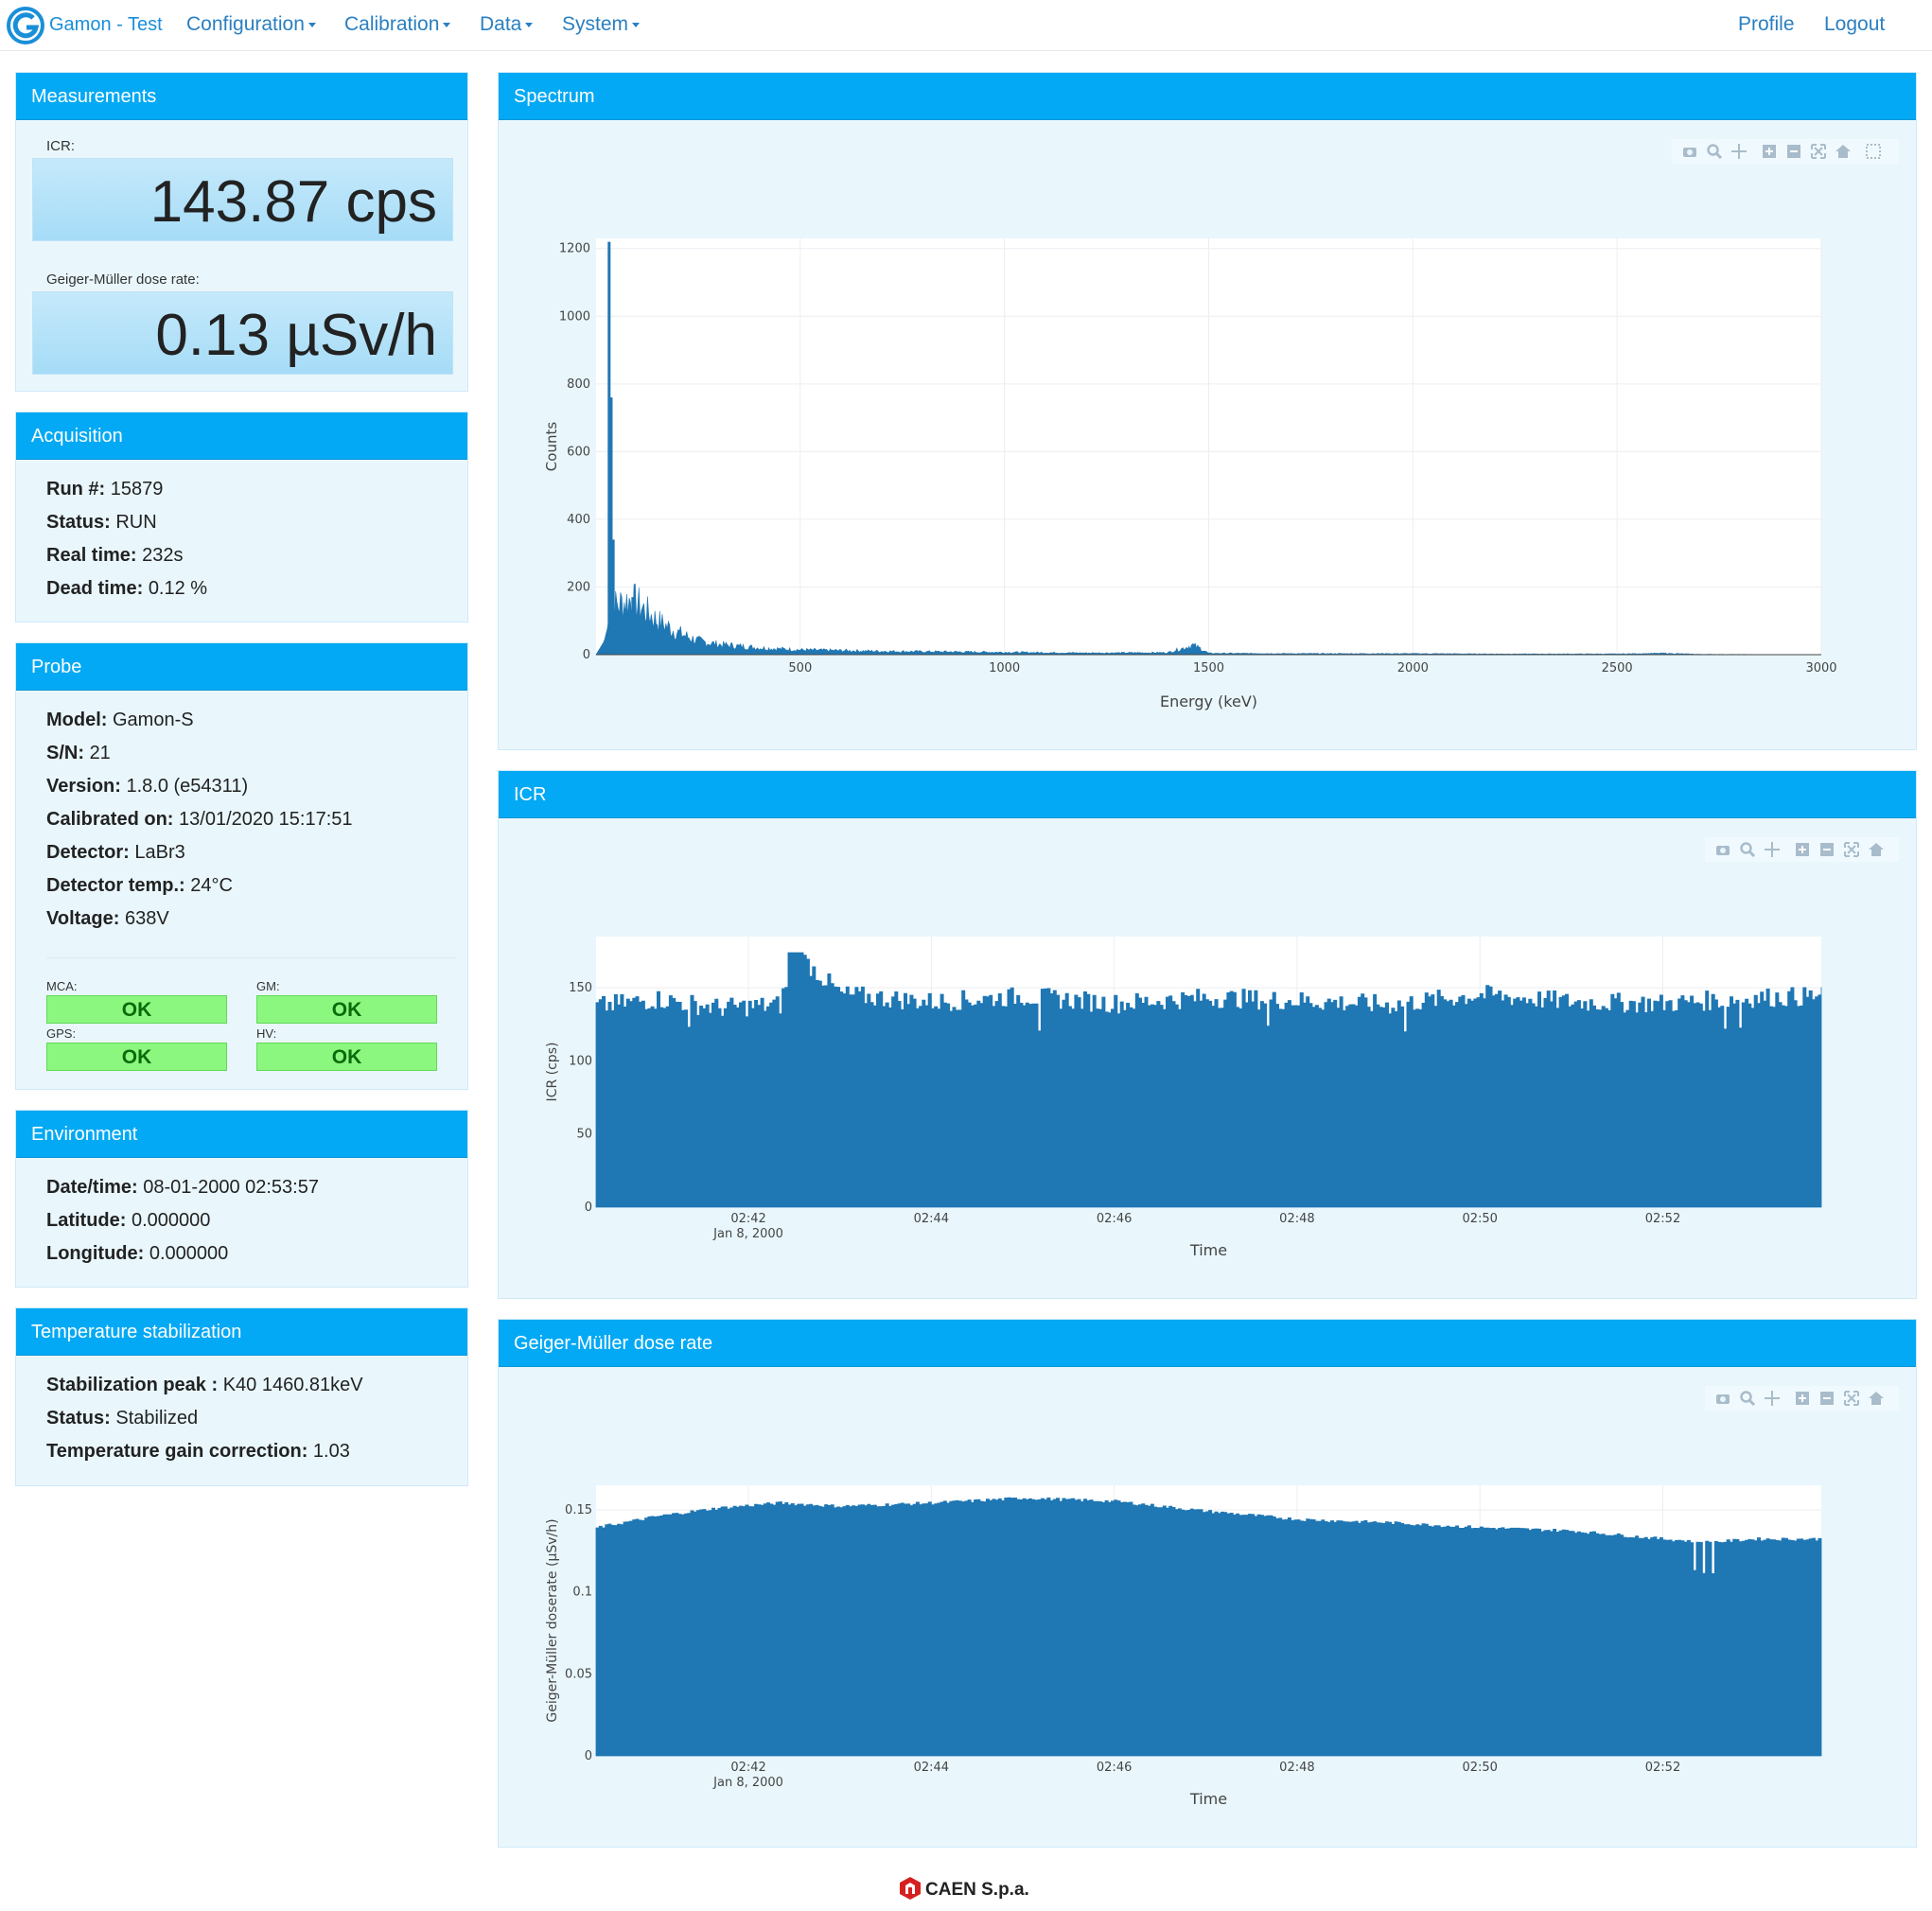 The image size is (1932, 1911). Describe the element at coordinates (595, 24) in the screenshot. I see `menu-label: System` at that location.